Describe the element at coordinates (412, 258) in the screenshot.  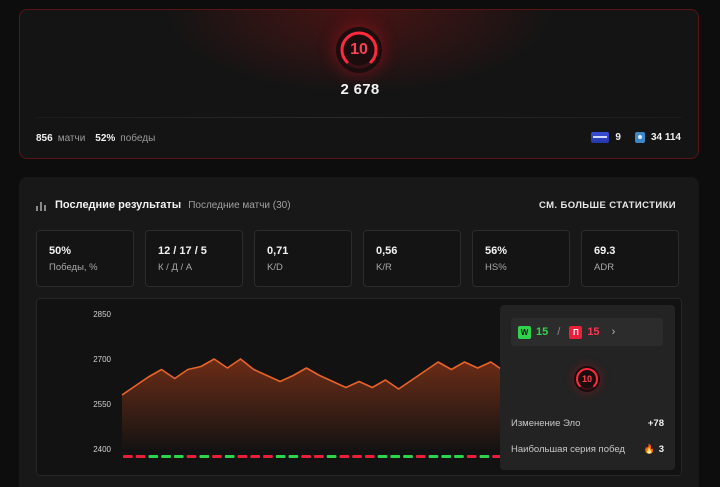
I see `stat-card-kr: 0,56 K/R` at that location.